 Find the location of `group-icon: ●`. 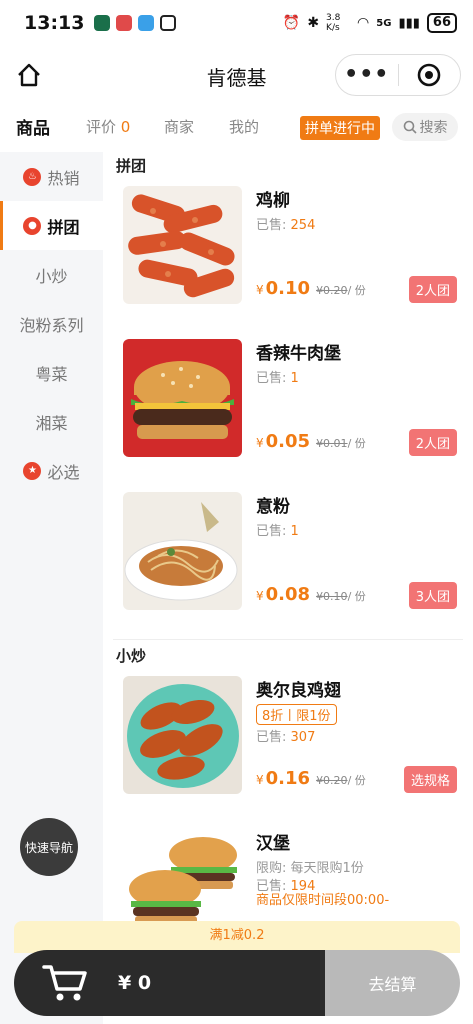

group-icon: ● is located at coordinates (32, 225).